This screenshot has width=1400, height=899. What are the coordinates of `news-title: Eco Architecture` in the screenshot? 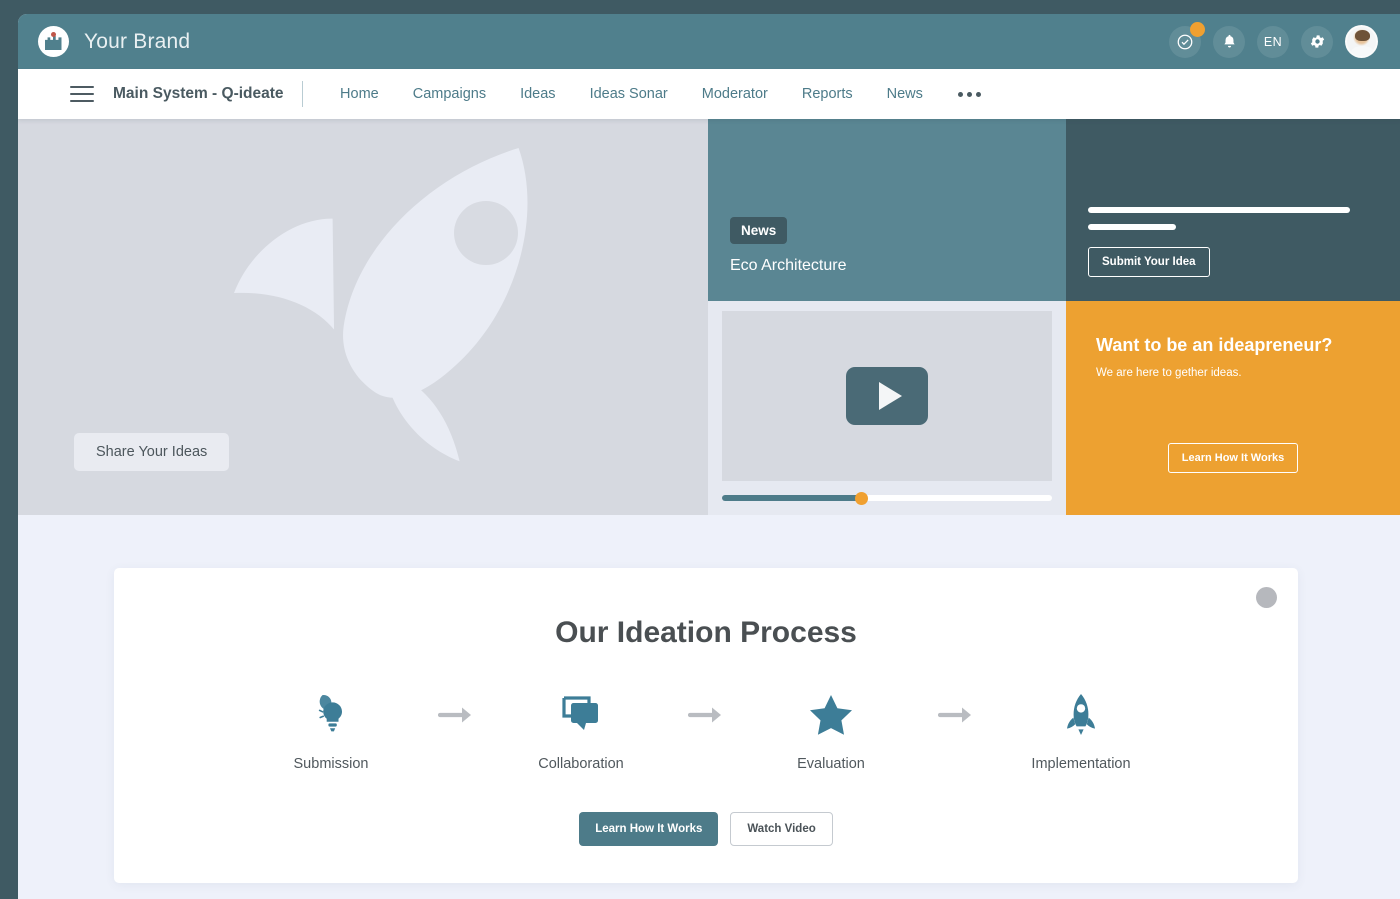 It's located at (788, 265).